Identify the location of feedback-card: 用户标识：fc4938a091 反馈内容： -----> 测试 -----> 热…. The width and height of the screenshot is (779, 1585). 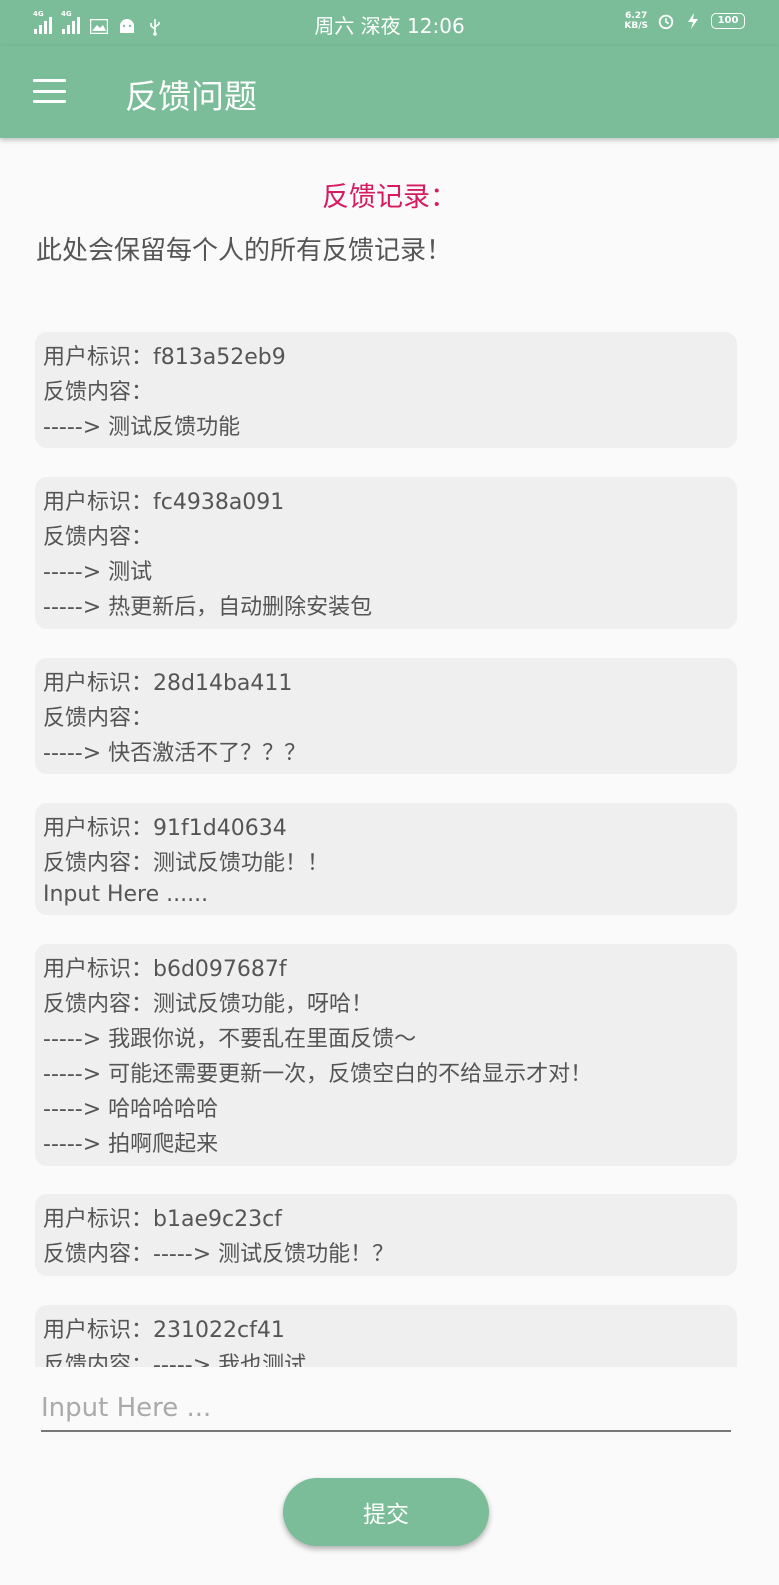
(386, 553).